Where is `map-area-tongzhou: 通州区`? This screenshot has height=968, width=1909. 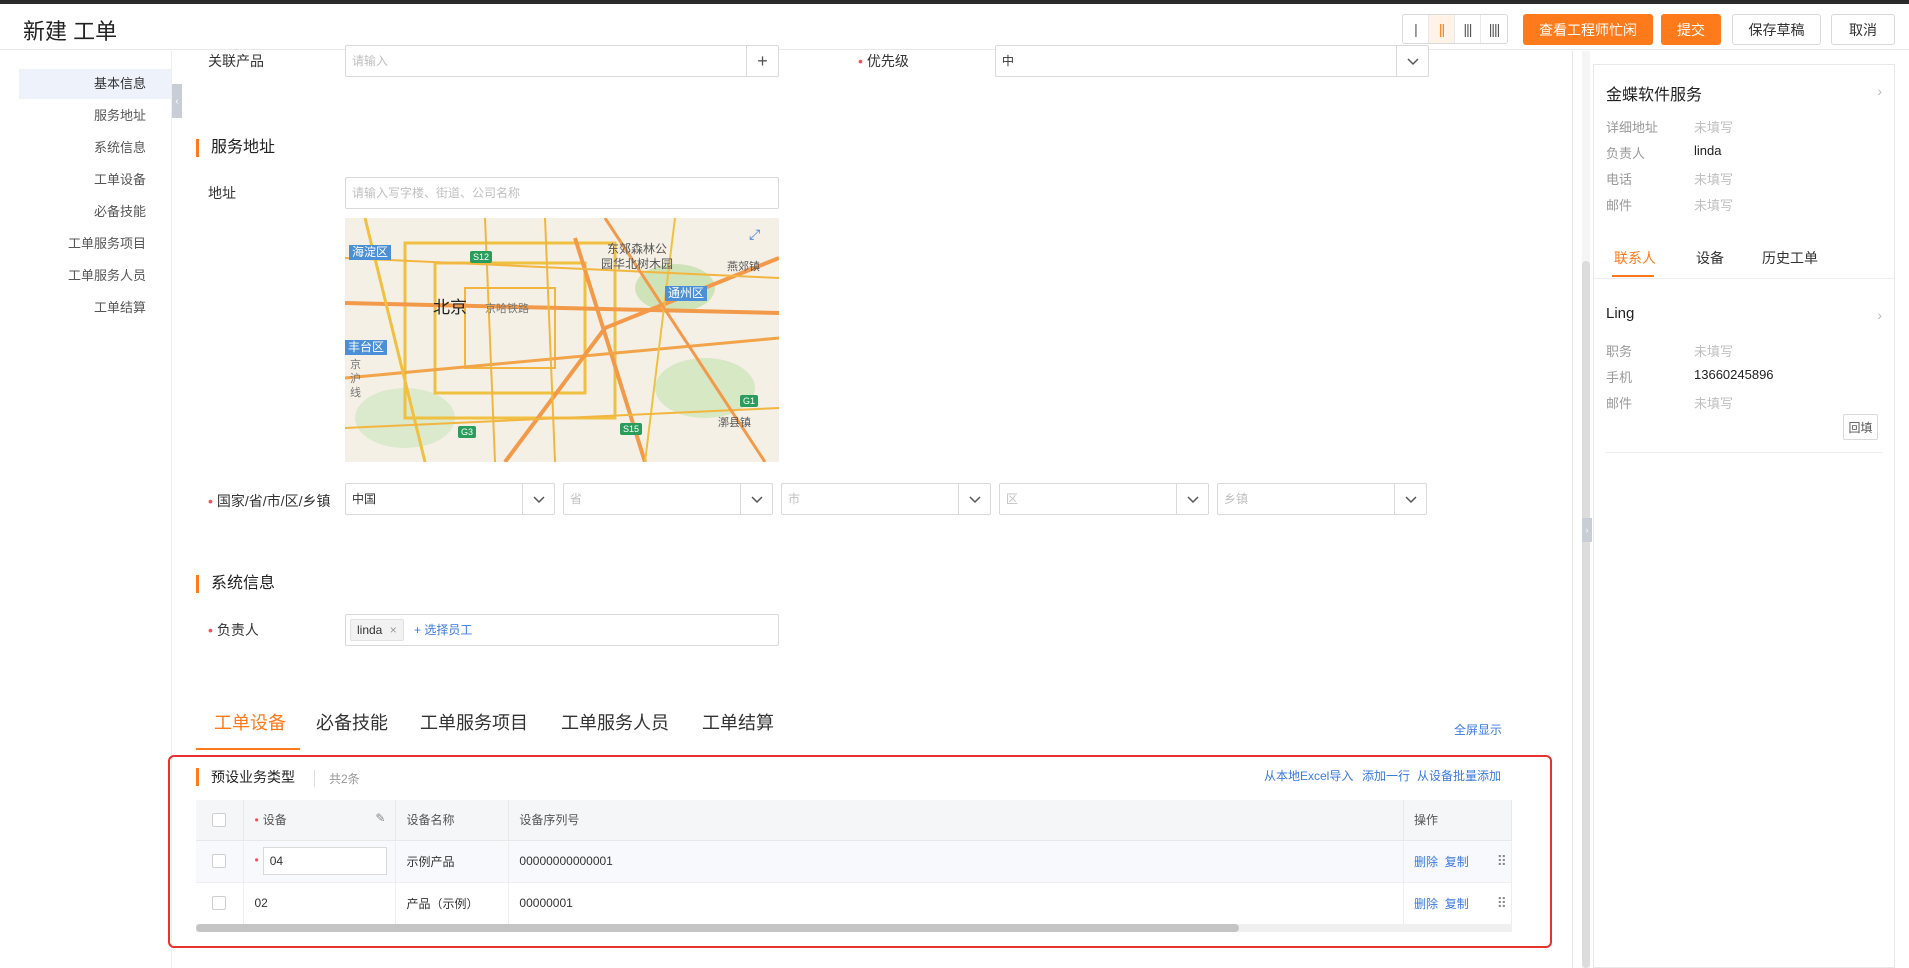
map-area-tongzhou: 通州区 is located at coordinates (686, 293).